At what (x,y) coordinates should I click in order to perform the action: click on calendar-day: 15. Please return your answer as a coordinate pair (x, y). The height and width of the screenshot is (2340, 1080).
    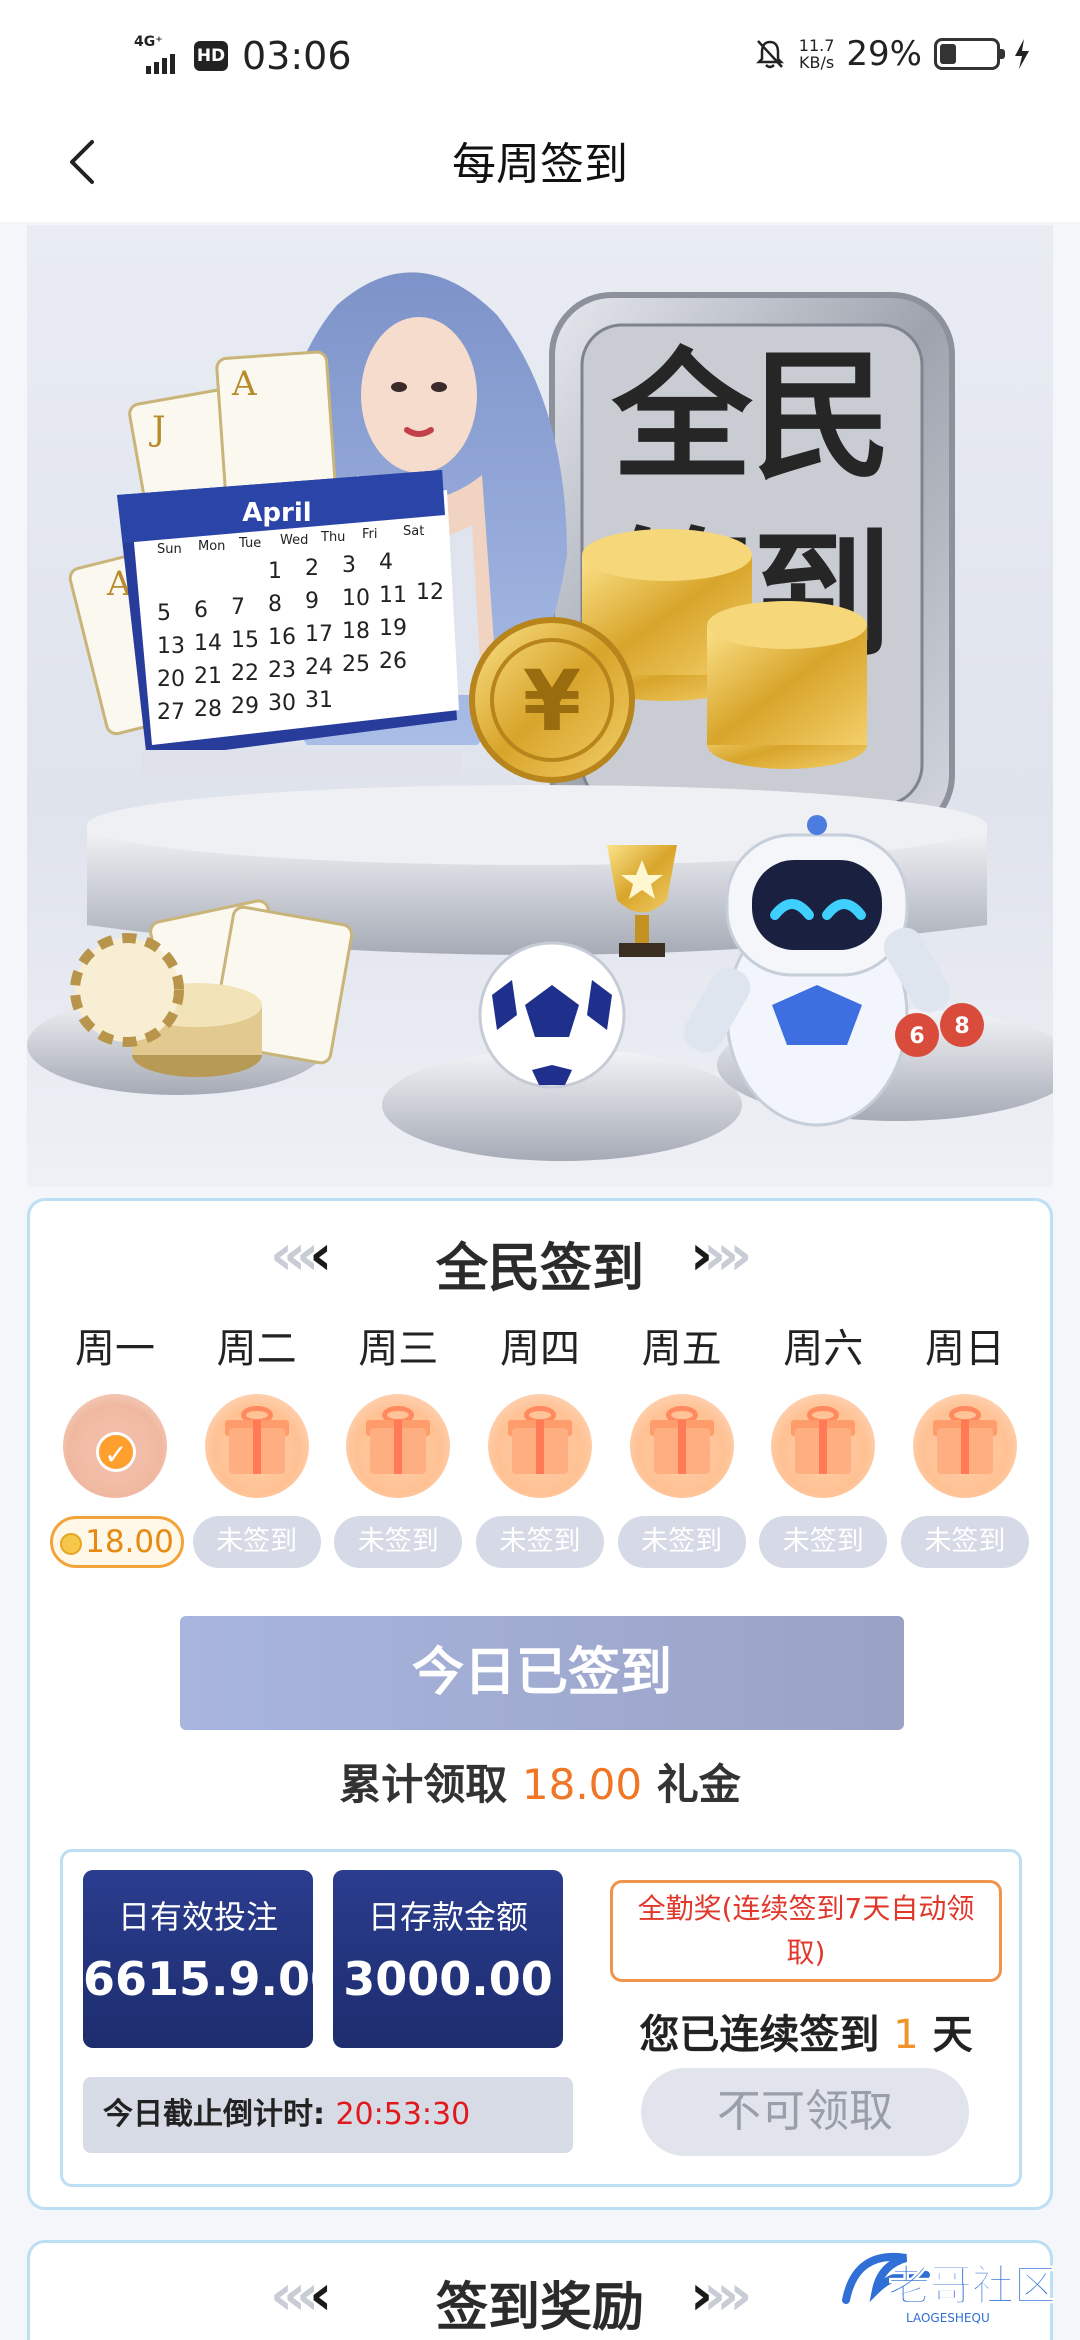
    Looking at the image, I should click on (245, 640).